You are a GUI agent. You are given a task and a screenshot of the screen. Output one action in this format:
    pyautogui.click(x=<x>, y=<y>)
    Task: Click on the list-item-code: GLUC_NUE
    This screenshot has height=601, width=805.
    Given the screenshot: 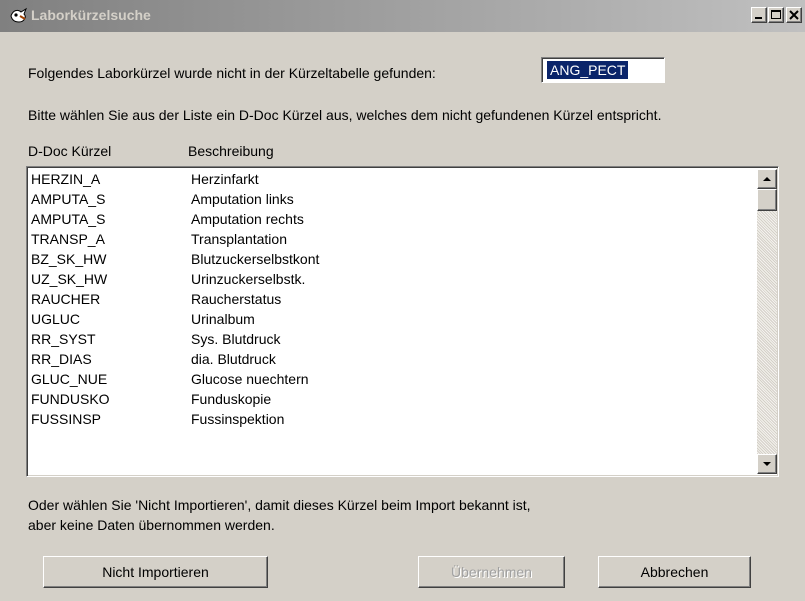 What is the action you would take?
    pyautogui.click(x=69, y=379)
    